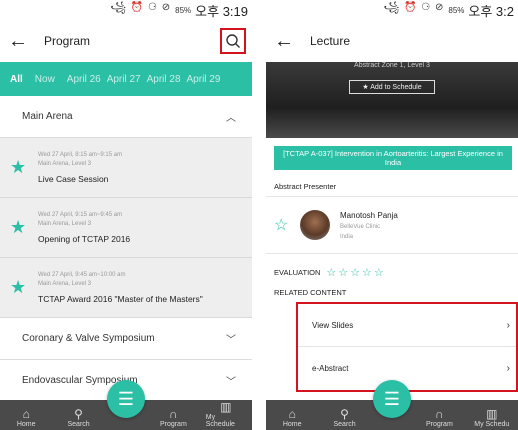 The width and height of the screenshot is (518, 430). Describe the element at coordinates (231, 118) in the screenshot. I see `chevron-up-icon: ︿` at that location.